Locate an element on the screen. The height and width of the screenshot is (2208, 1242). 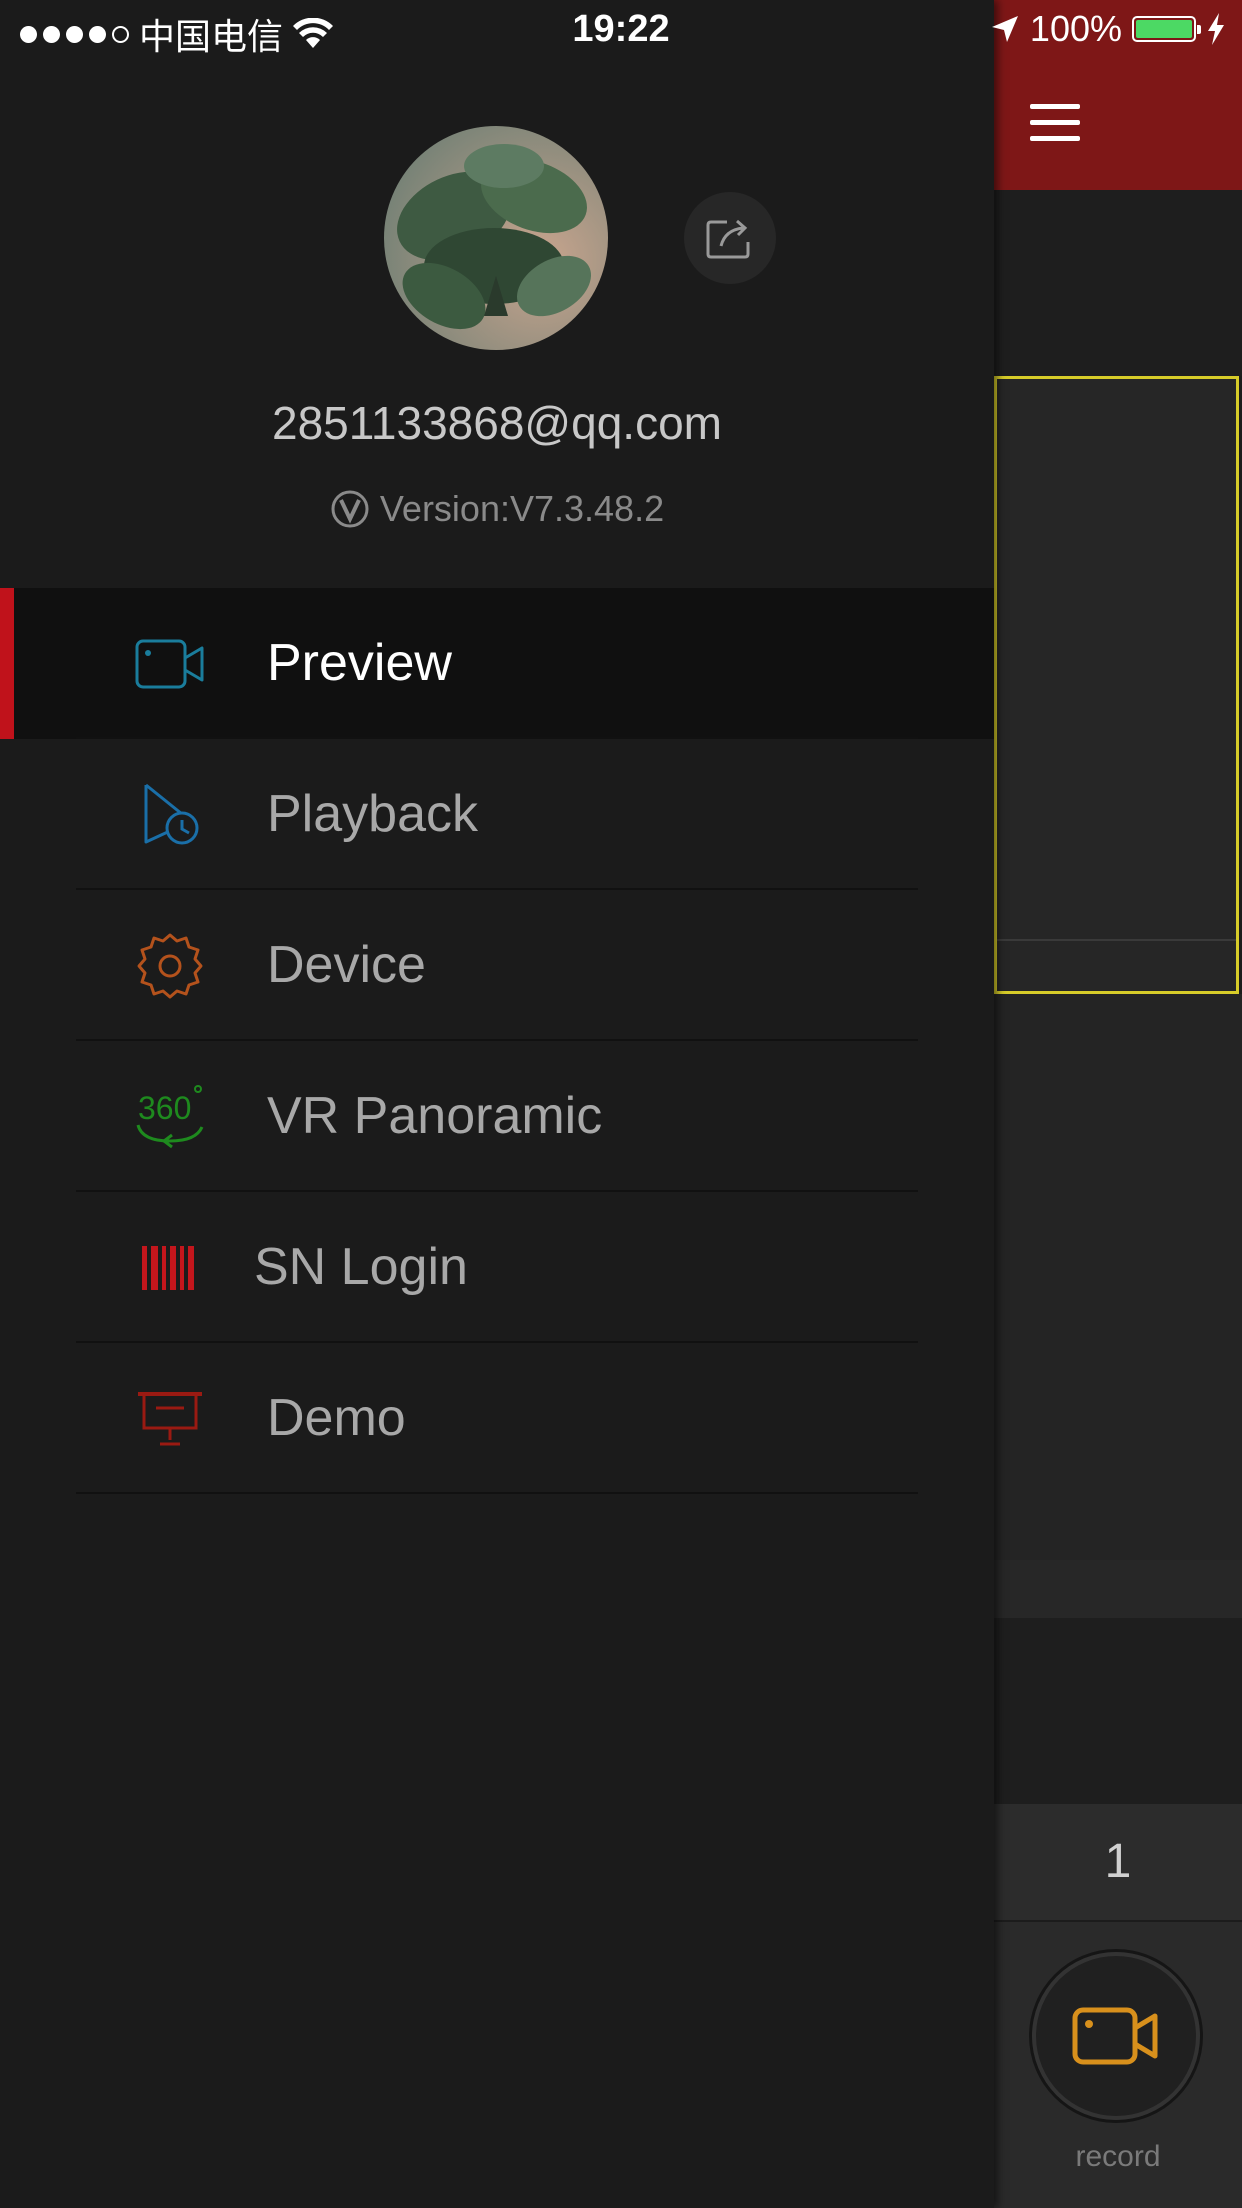
menu-item-device: Device is located at coordinates (497, 965).